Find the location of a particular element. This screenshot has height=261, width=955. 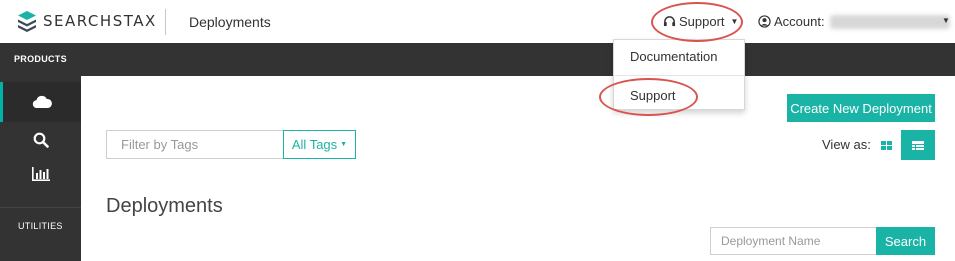

list-view-icon is located at coordinates (918, 145).